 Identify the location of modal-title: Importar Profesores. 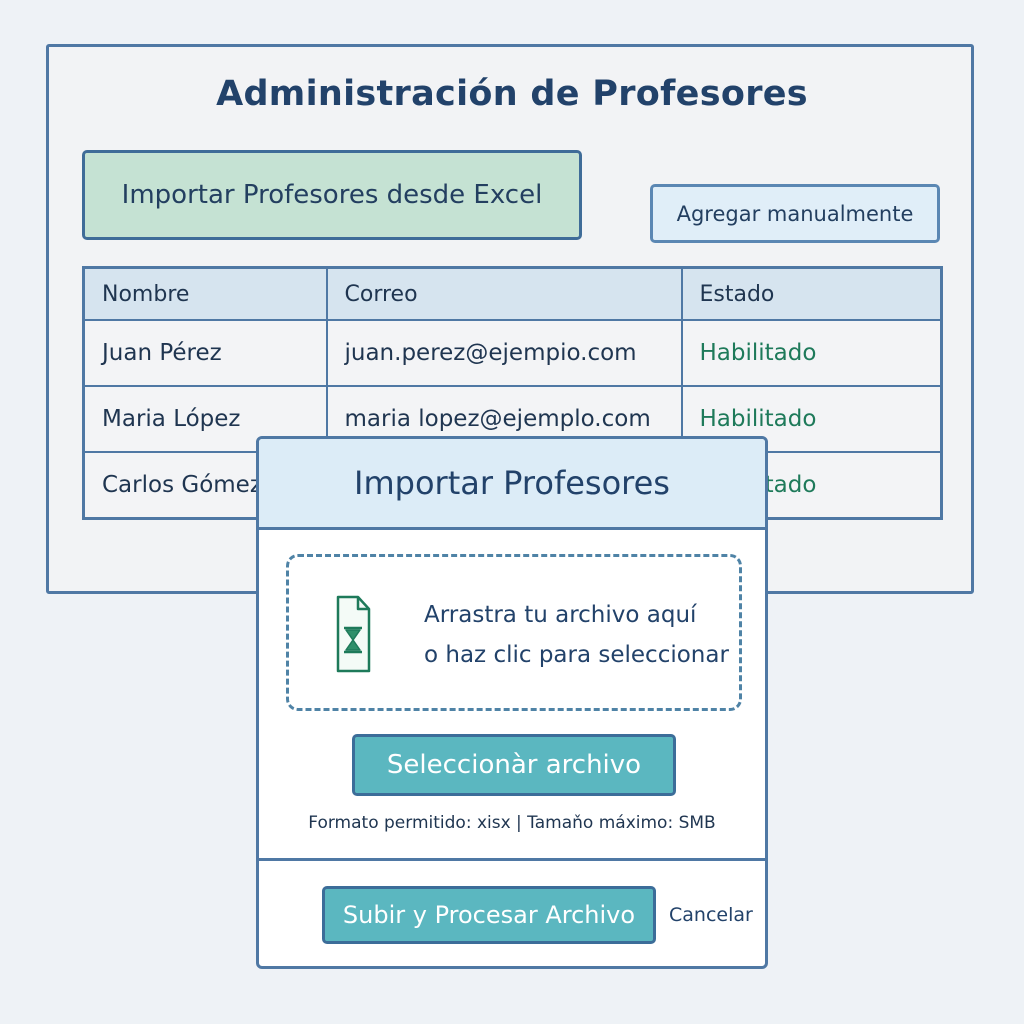
(512, 484).